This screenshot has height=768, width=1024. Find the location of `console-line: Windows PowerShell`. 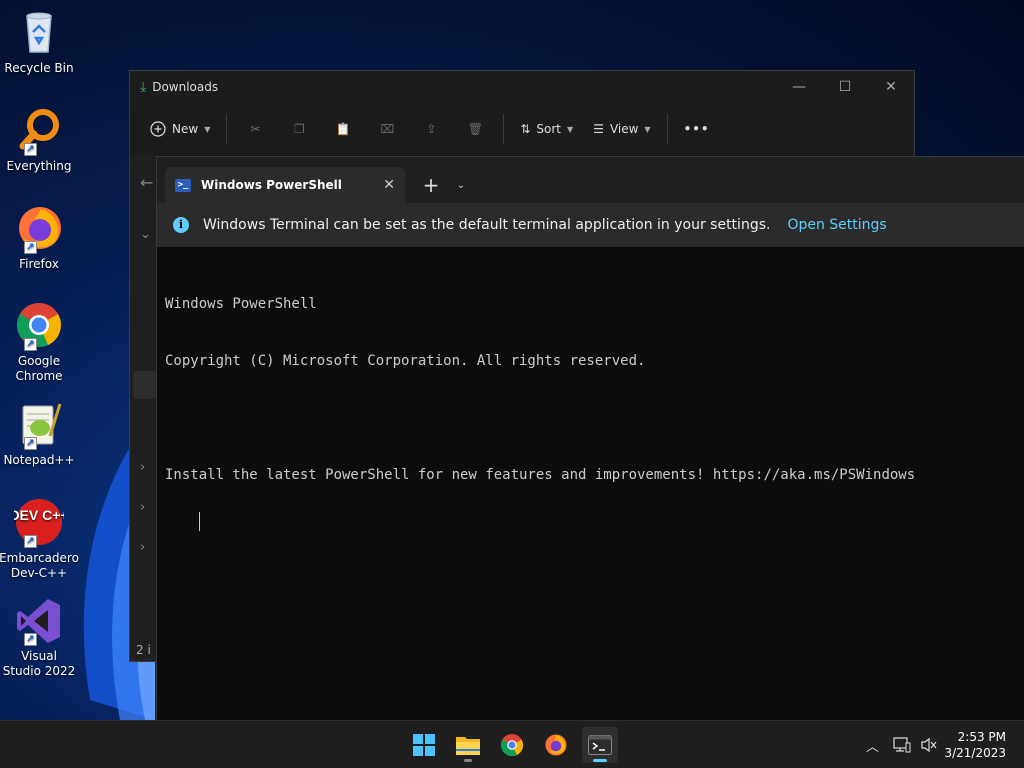

console-line: Windows PowerShell is located at coordinates (241, 304).